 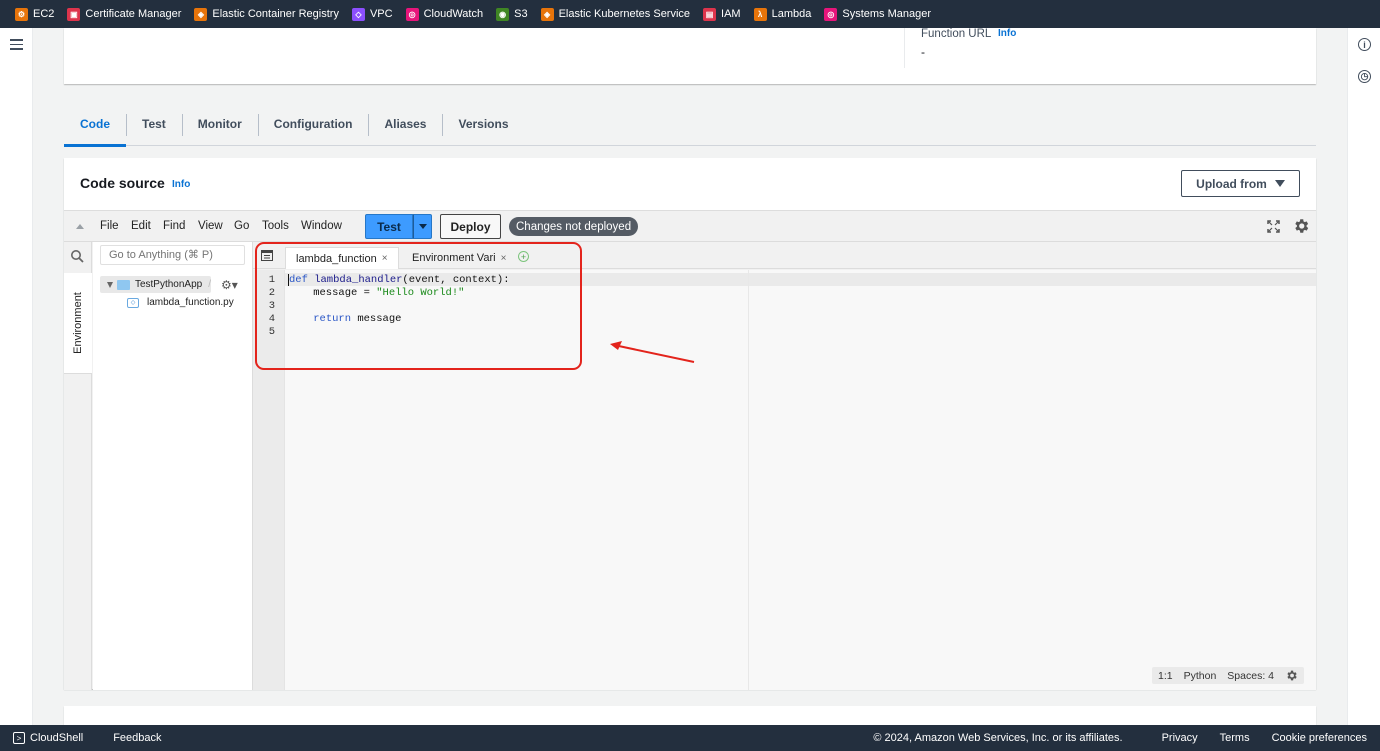 I want to click on changes-not-deployed-badge: Changes not deployed, so click(x=574, y=226).